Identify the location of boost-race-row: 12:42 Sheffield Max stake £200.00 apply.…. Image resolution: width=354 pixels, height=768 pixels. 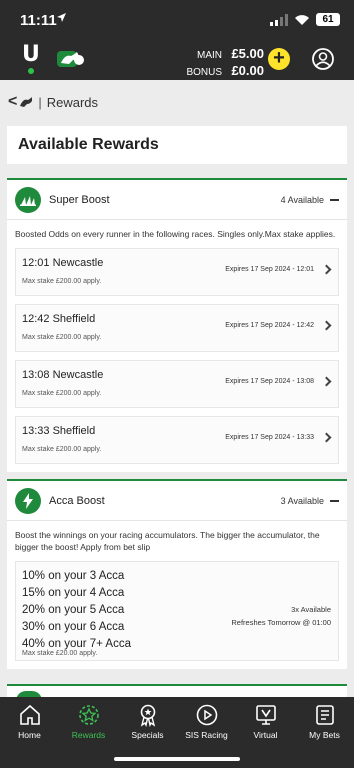
(177, 328).